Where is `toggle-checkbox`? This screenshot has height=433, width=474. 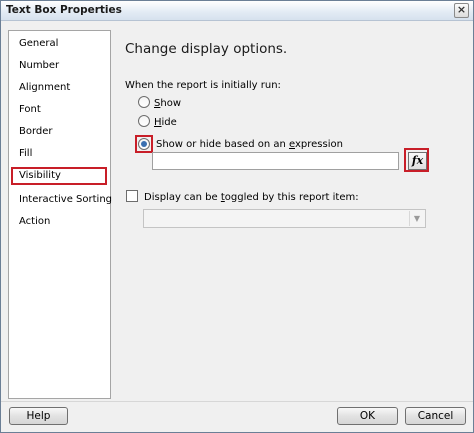
toggle-checkbox is located at coordinates (132, 196).